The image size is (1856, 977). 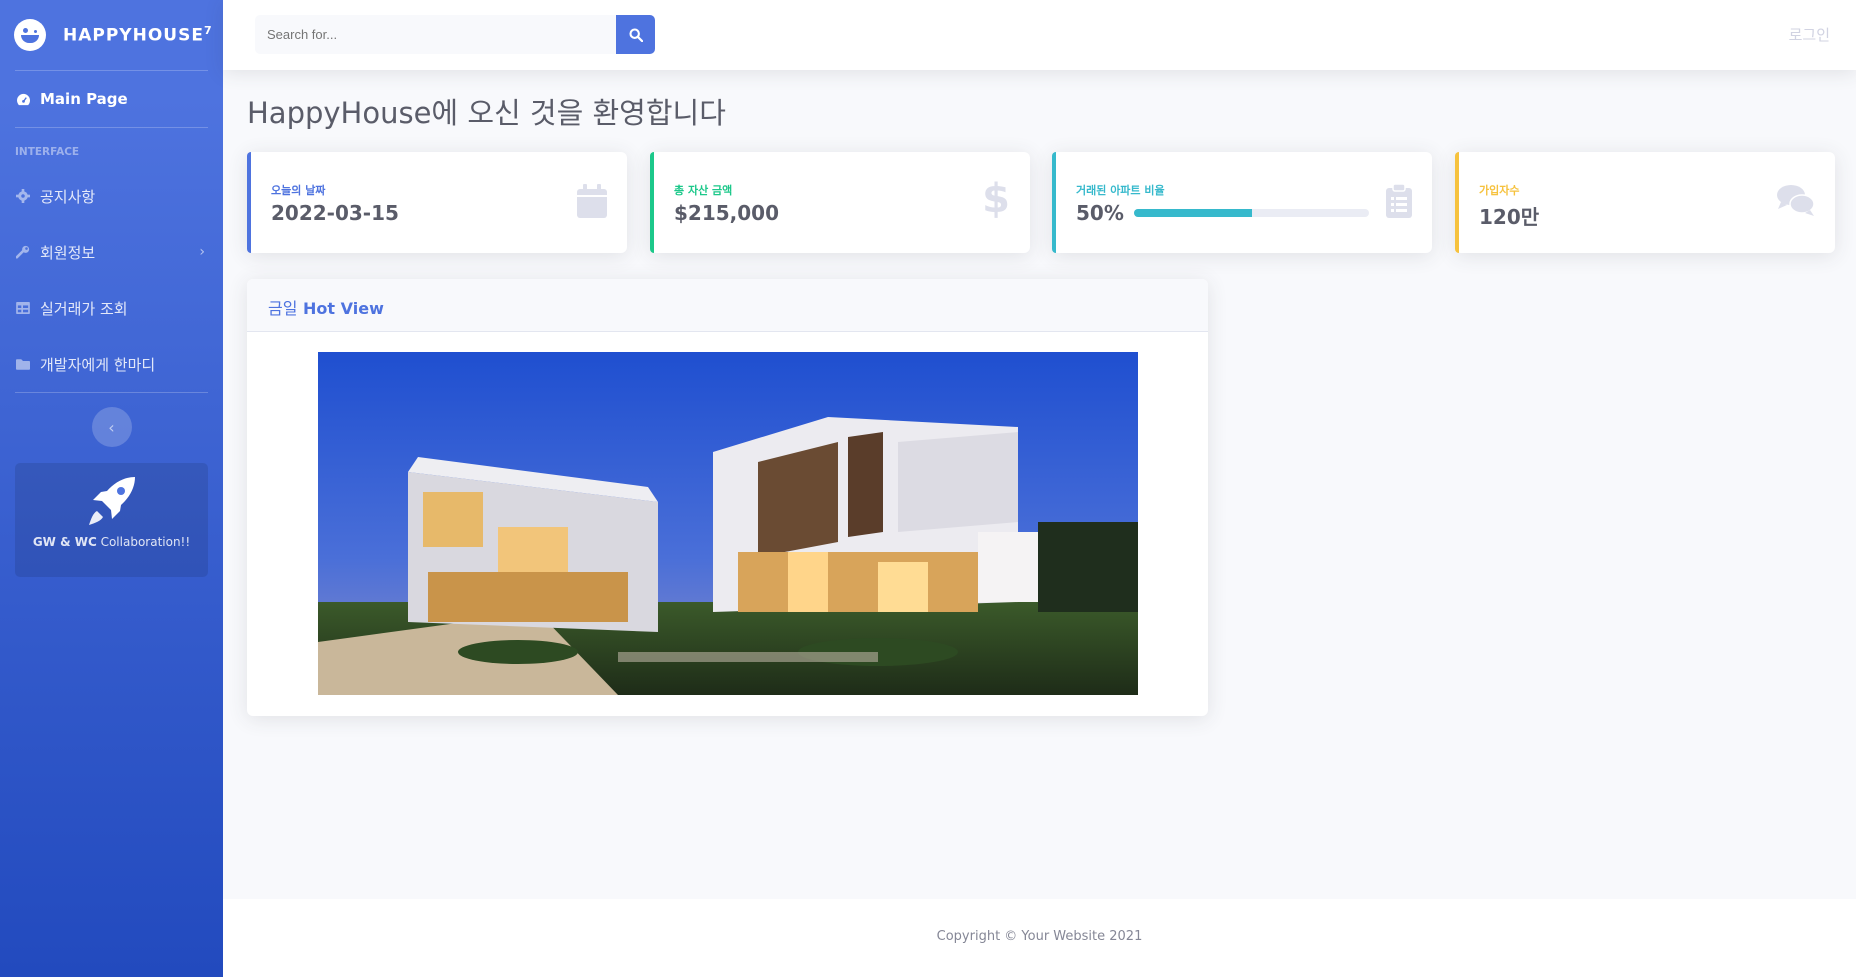 I want to click on sidebar-item-label: Main Page, so click(x=84, y=99).